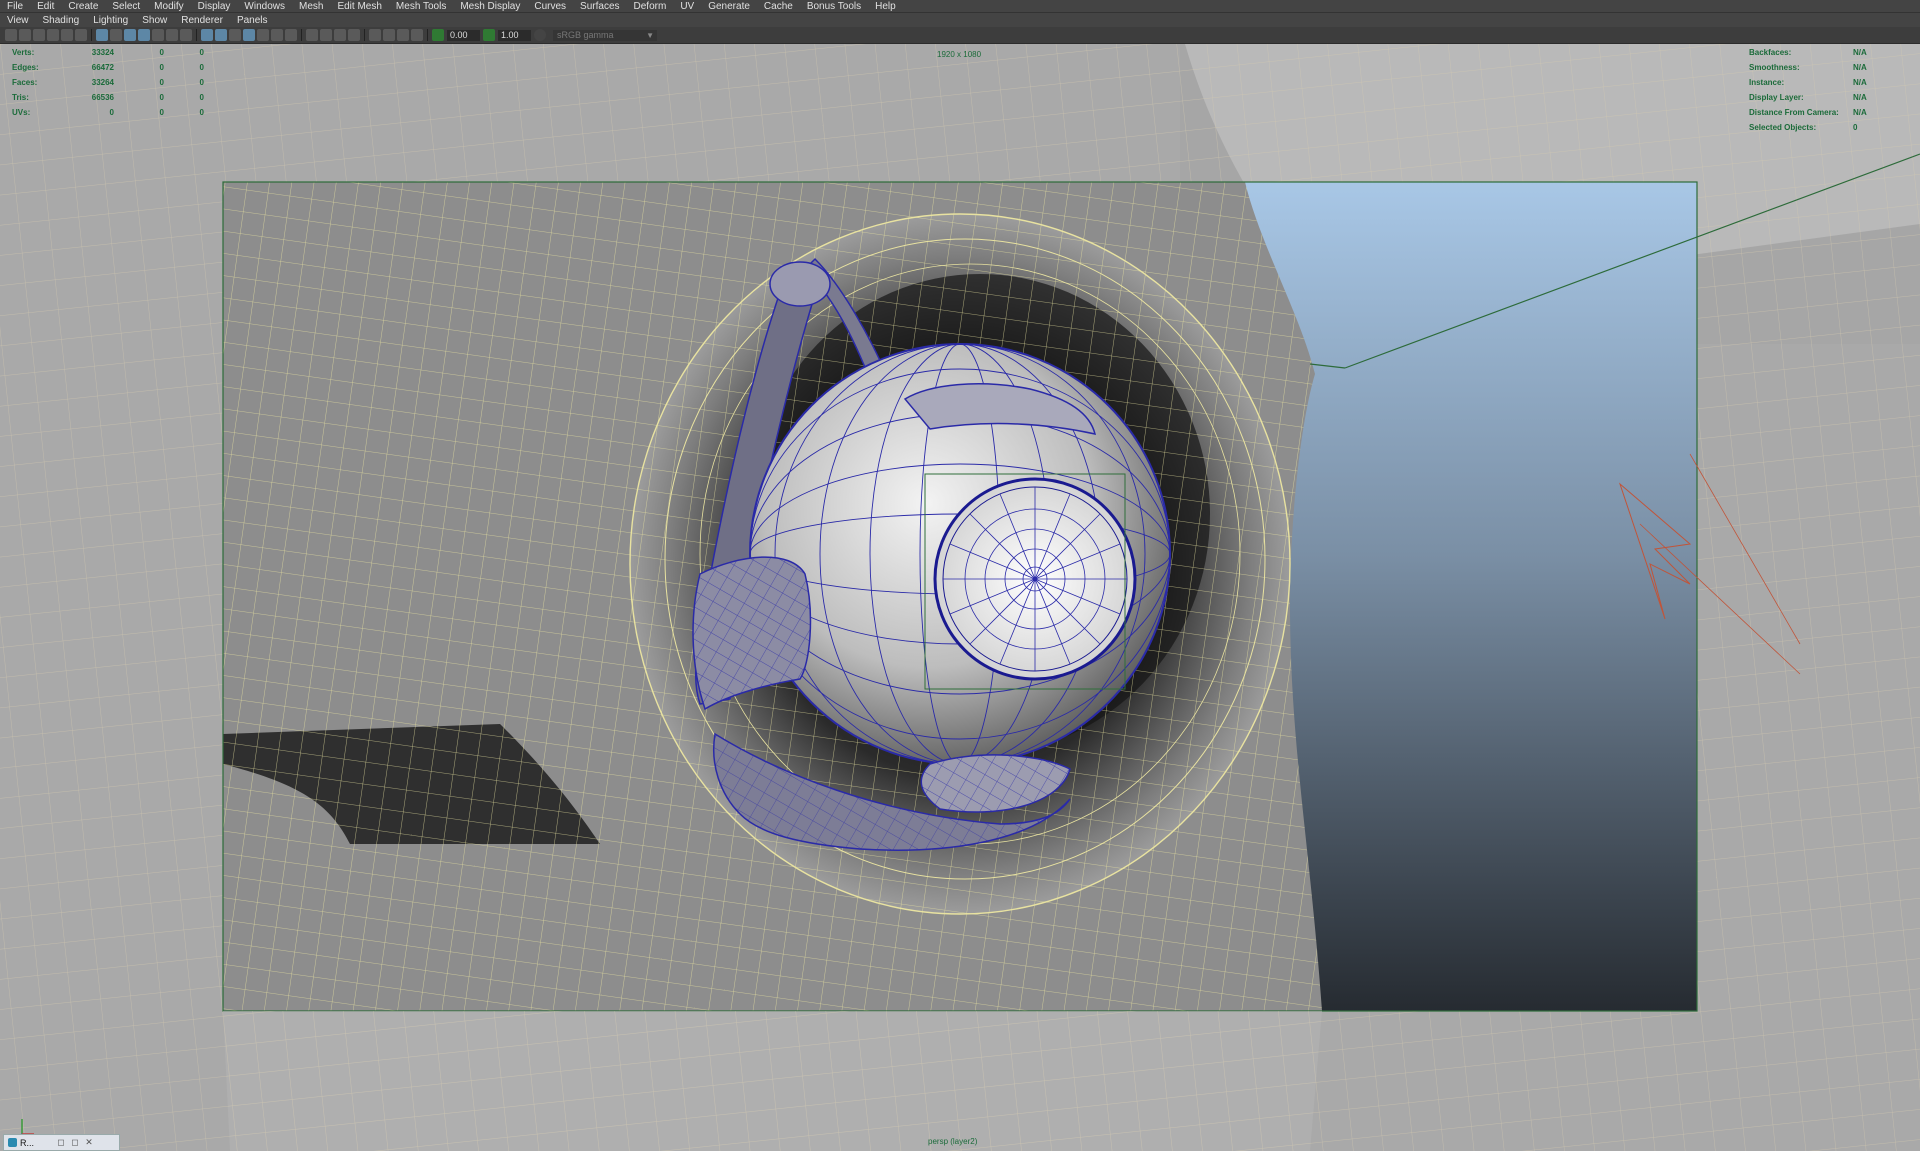 This screenshot has width=1920, height=1151. What do you see at coordinates (214, 6) in the screenshot?
I see `menu-display: Display` at bounding box center [214, 6].